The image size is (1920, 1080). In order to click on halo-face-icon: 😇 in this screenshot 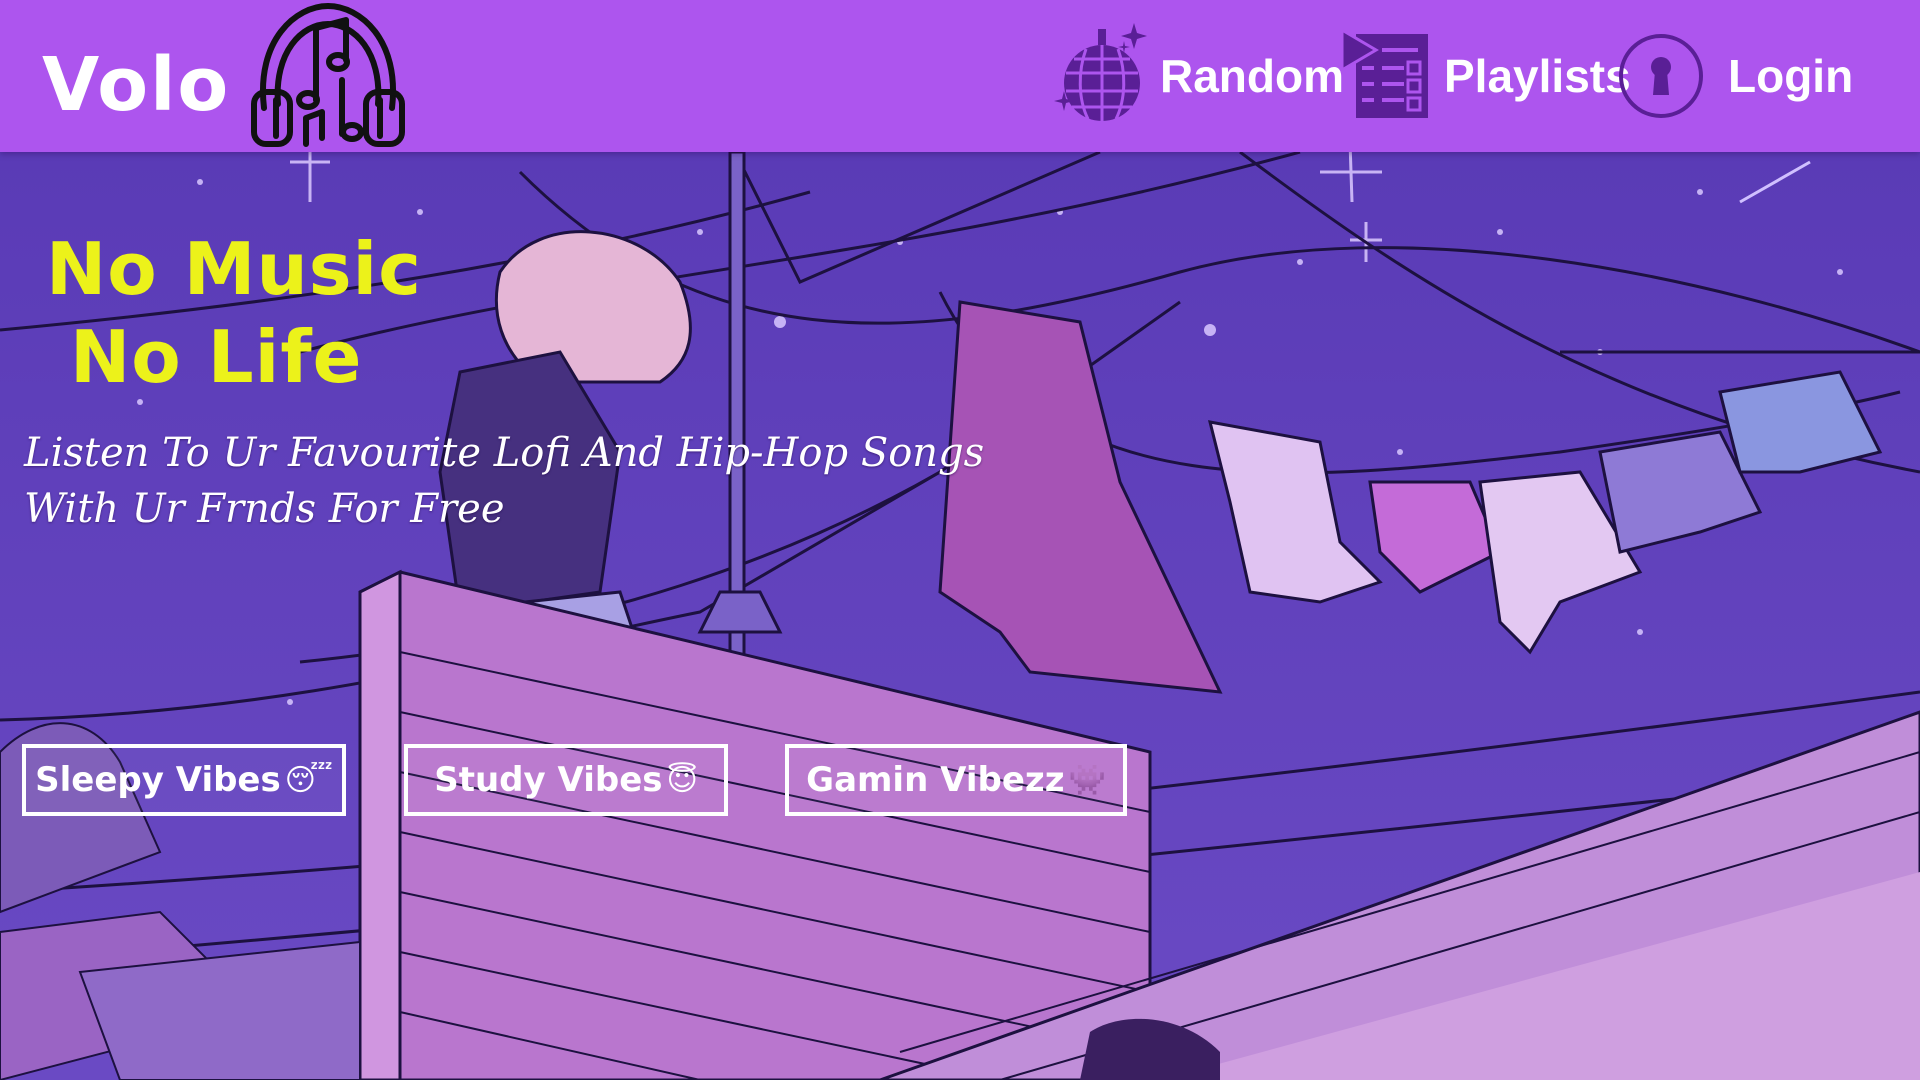, I will do `click(682, 780)`.